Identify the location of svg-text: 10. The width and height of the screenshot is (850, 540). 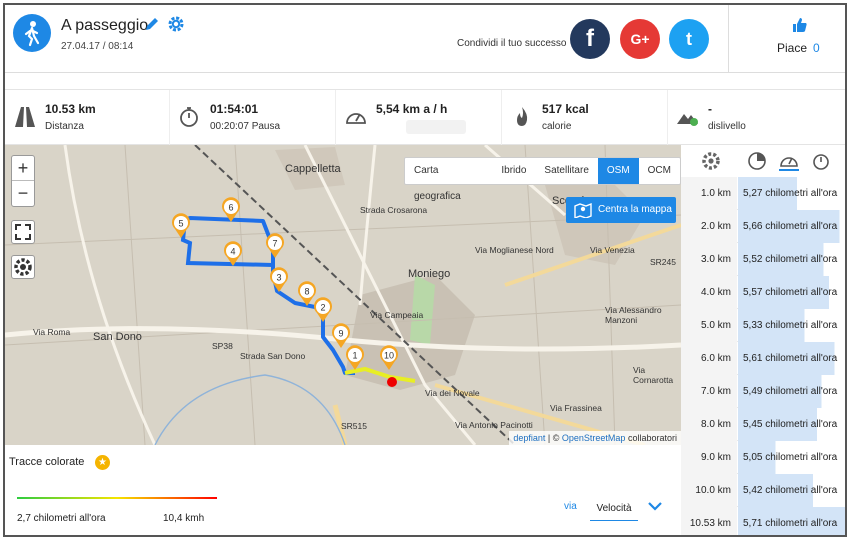
(389, 356).